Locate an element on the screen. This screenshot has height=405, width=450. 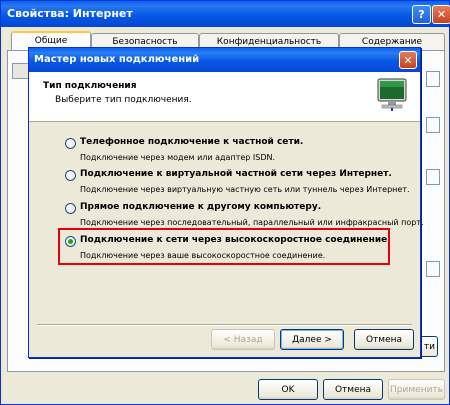
radio-dialup is located at coordinates (70, 143).